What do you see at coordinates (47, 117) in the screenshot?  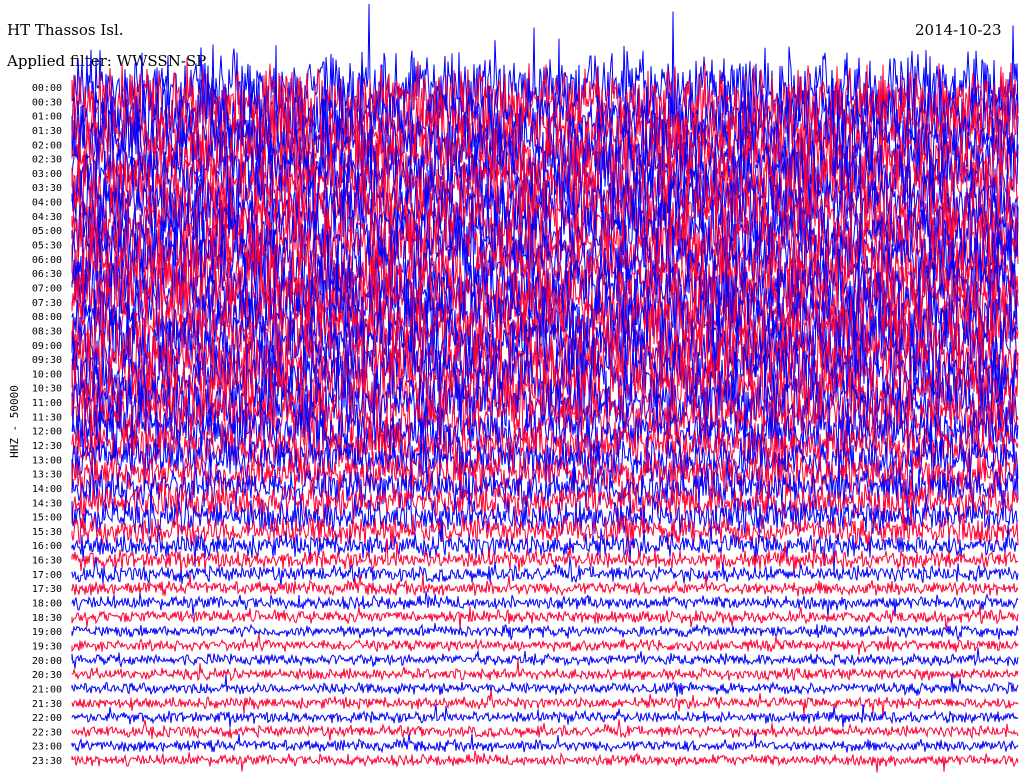 I see `row-time-label: 01:00` at bounding box center [47, 117].